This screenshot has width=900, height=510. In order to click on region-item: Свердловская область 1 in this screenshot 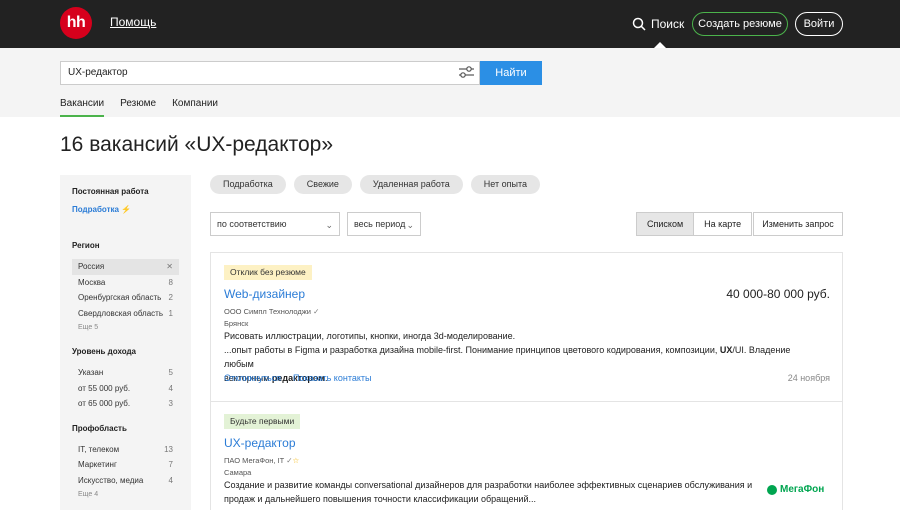, I will do `click(125, 314)`.